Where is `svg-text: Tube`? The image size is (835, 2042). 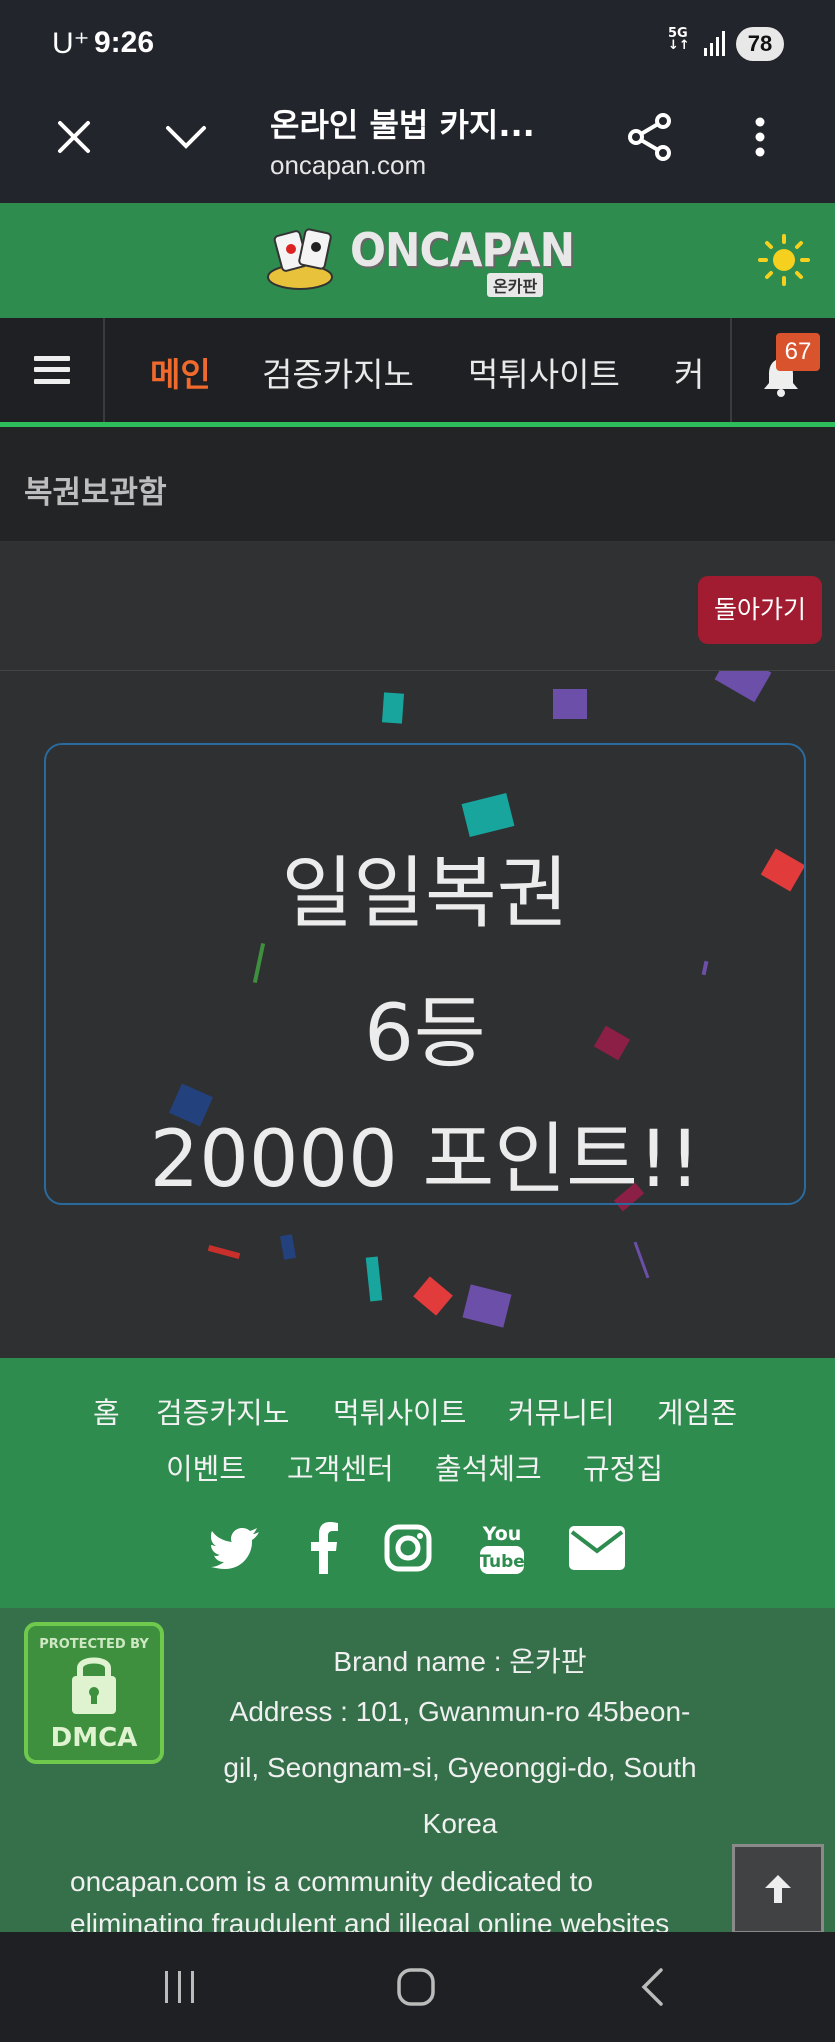 svg-text: Tube is located at coordinates (502, 1562).